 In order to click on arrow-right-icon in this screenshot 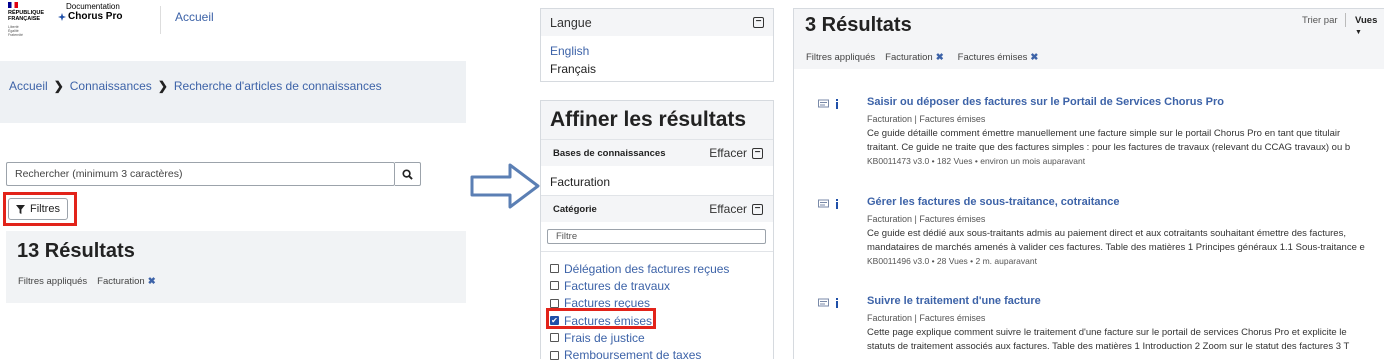, I will do `click(505, 186)`.